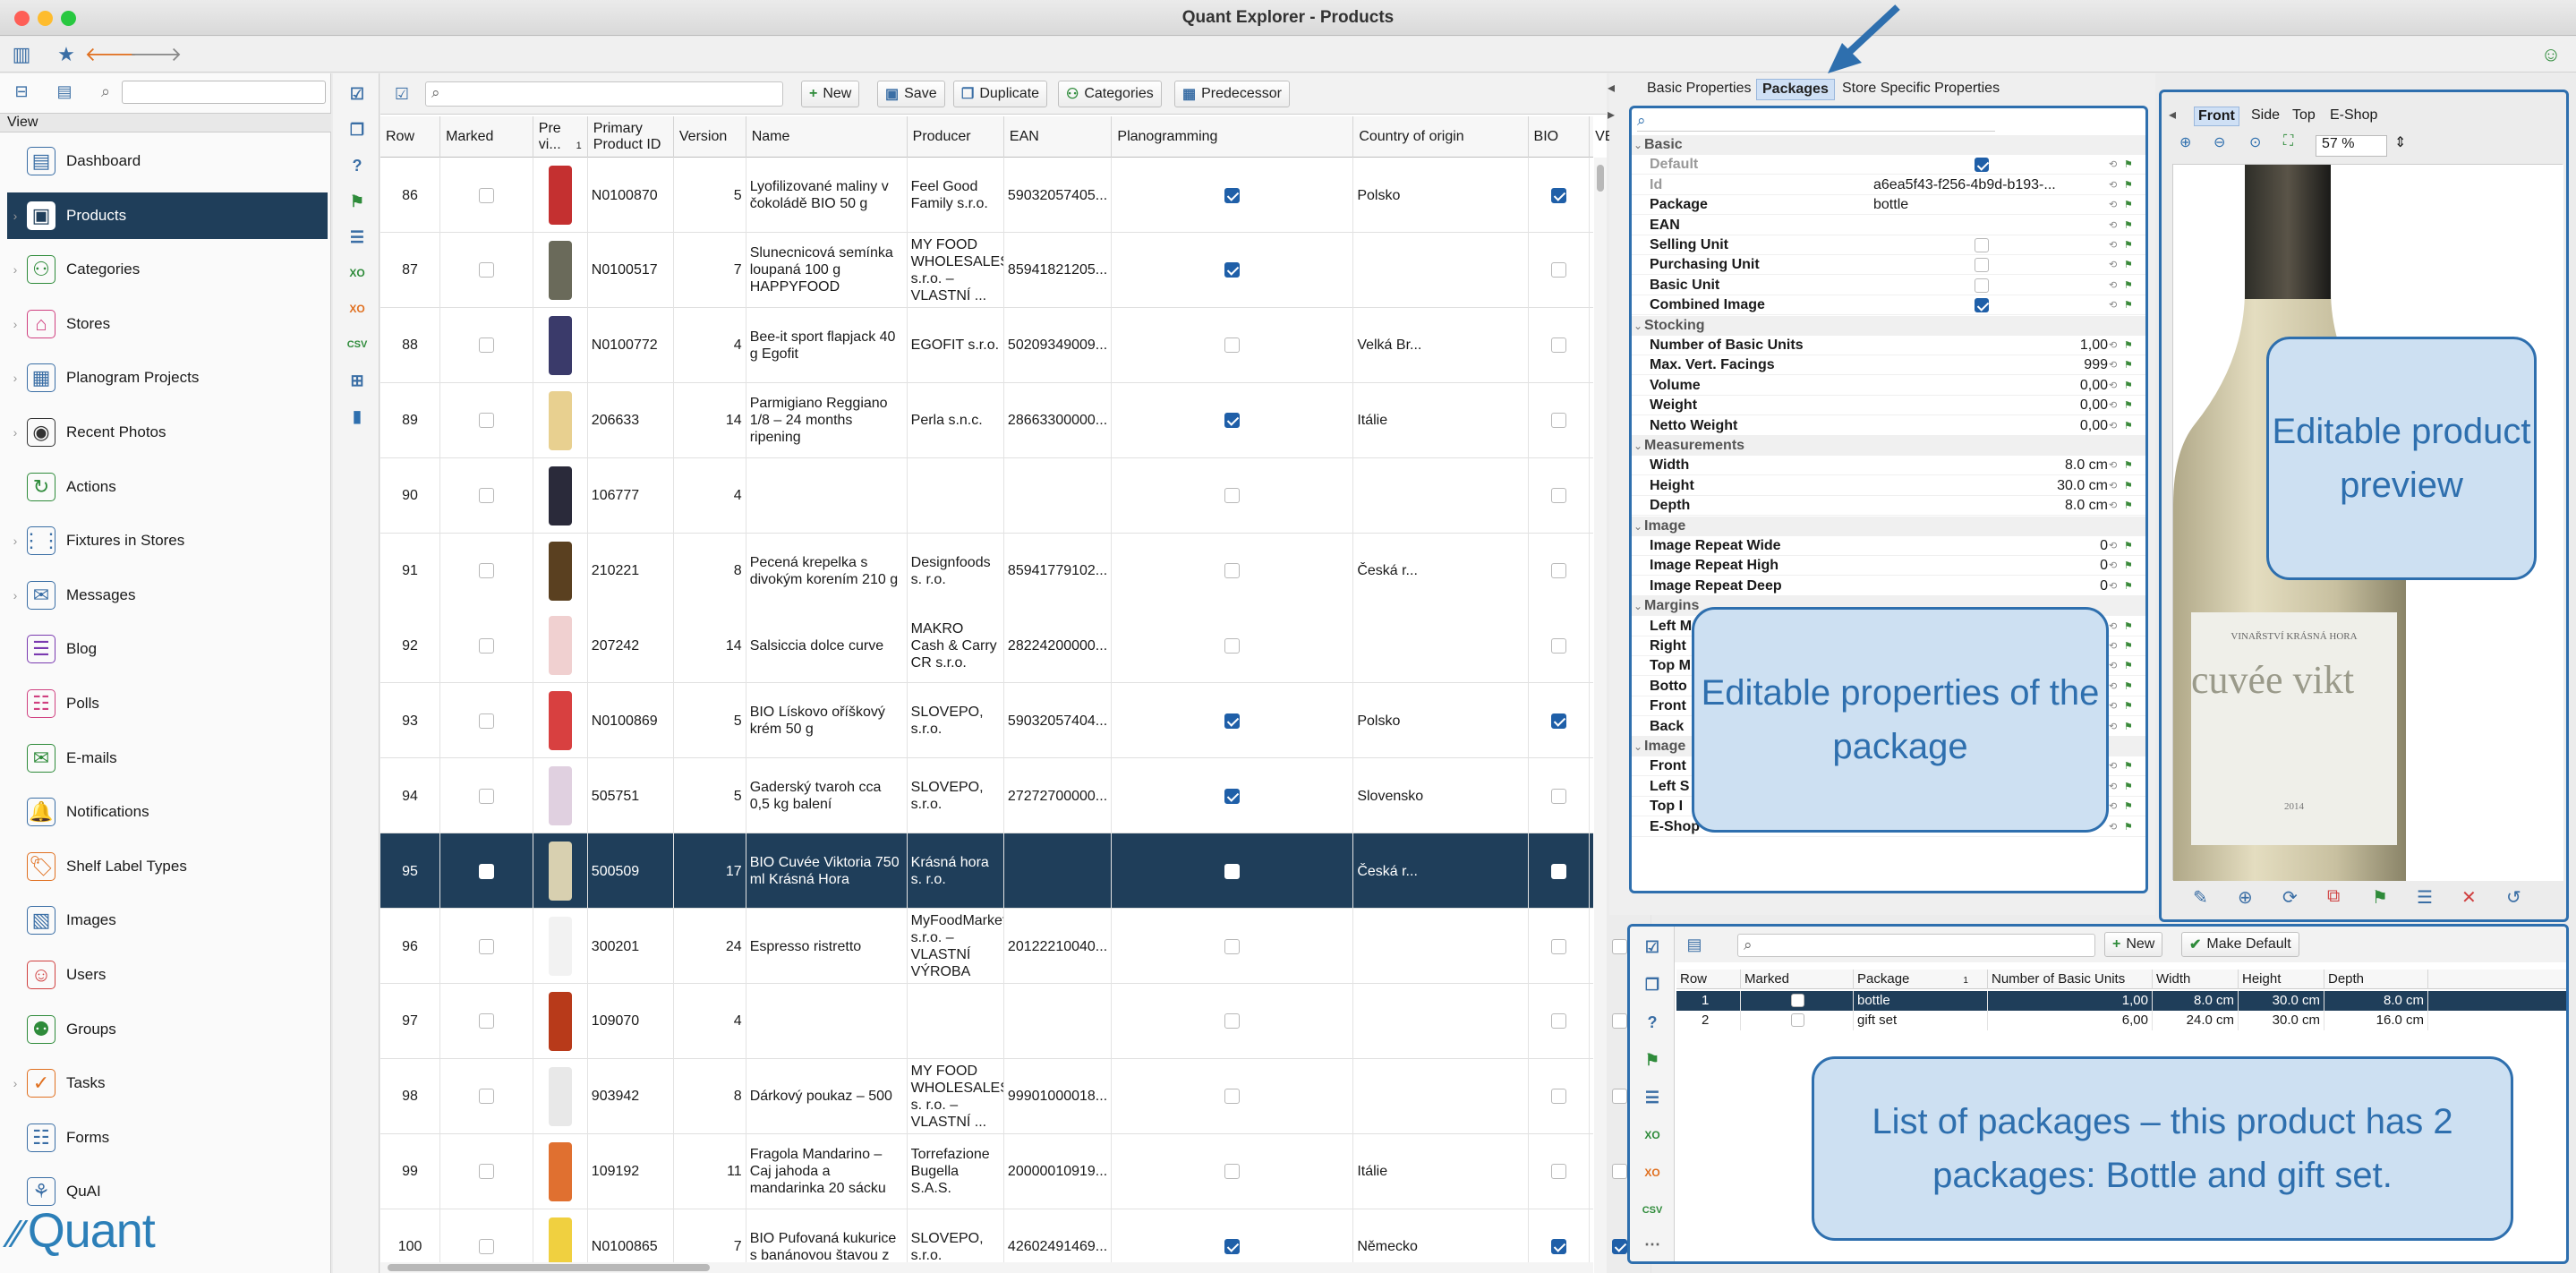  What do you see at coordinates (1888, 165) in the screenshot?
I see `property-row-default: Default ⟲ ⚑` at bounding box center [1888, 165].